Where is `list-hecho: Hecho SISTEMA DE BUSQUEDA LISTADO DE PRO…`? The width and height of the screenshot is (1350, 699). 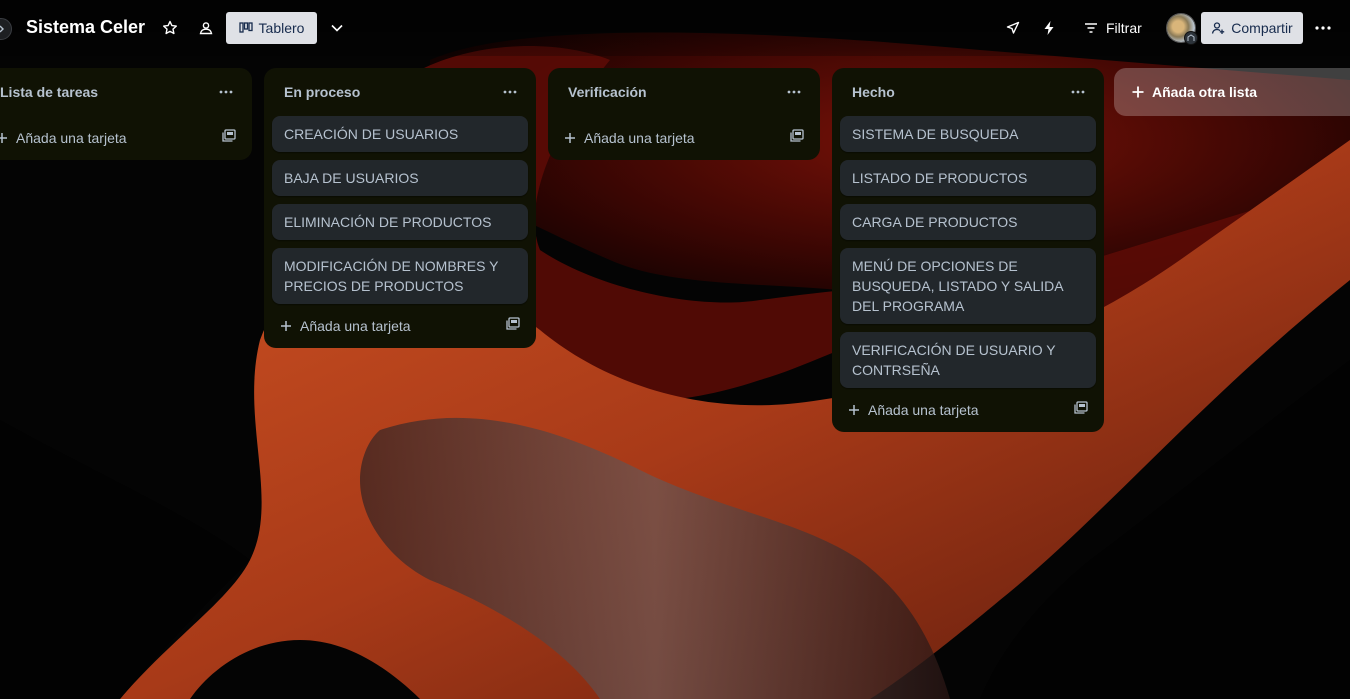 list-hecho: Hecho SISTEMA DE BUSQUEDA LISTADO DE PRO… is located at coordinates (968, 250).